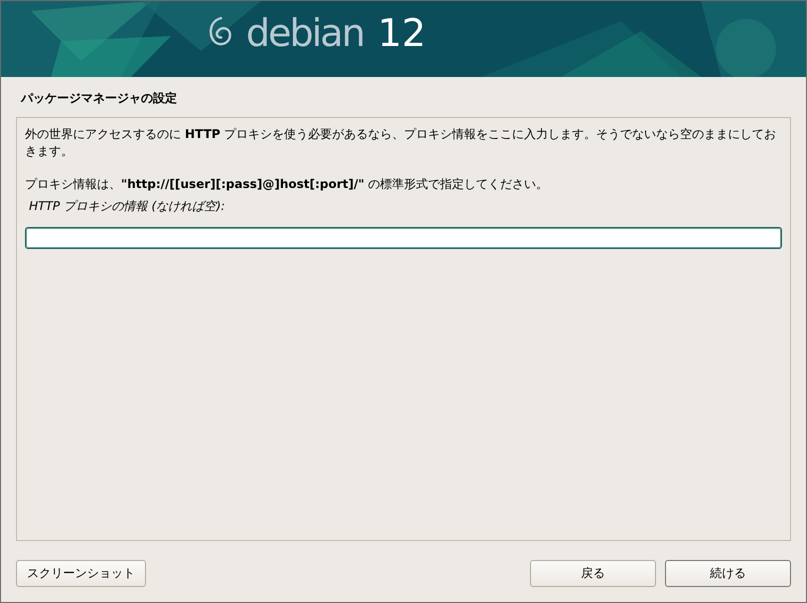 The width and height of the screenshot is (807, 603). I want to click on description-text: 外の世界にアクセスするのに HTTP プロキシを使う必要があるなら、プロキシ情報をここに入力します。そうでないなら空のままにしておきます。, so click(401, 143).